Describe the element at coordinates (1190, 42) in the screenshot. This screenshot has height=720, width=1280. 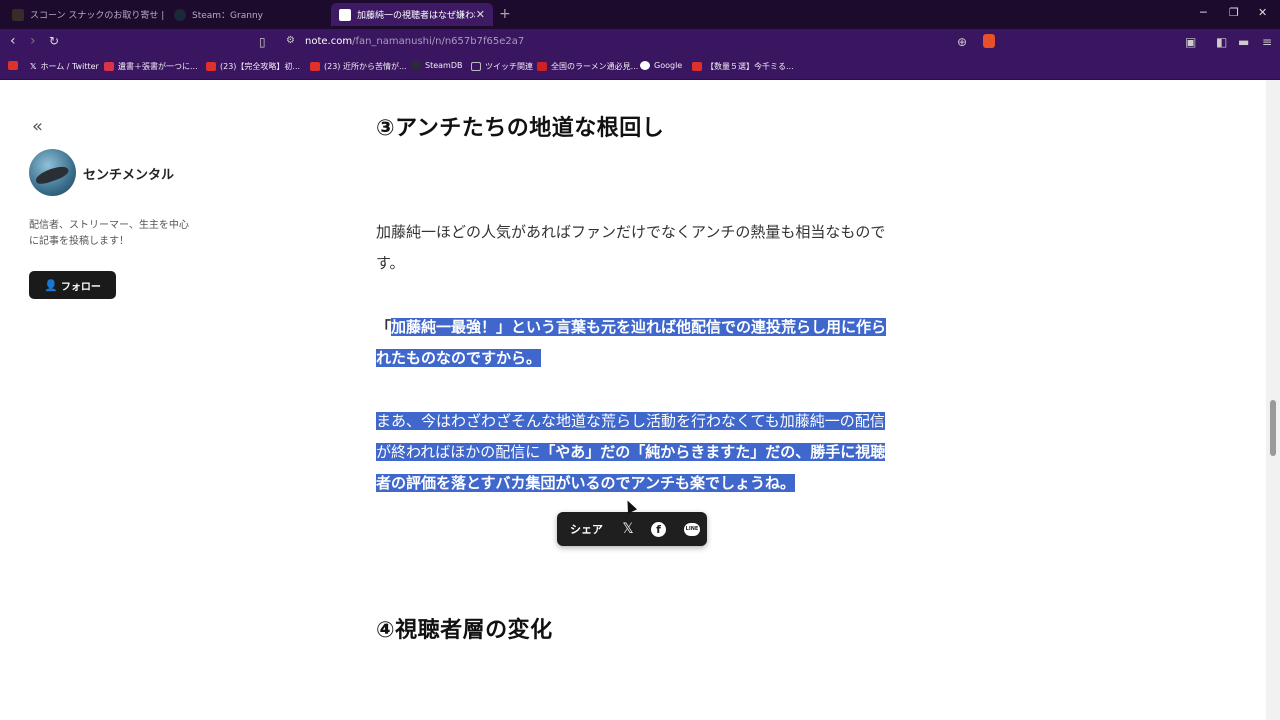
I see `reader-icon: ▣` at that location.